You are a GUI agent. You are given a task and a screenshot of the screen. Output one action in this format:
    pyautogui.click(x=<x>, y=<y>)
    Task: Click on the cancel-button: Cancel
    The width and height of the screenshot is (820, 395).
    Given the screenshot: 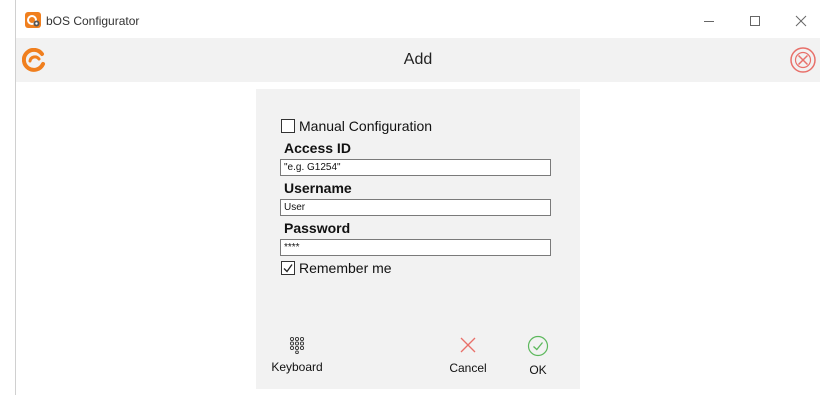 What is the action you would take?
    pyautogui.click(x=468, y=355)
    